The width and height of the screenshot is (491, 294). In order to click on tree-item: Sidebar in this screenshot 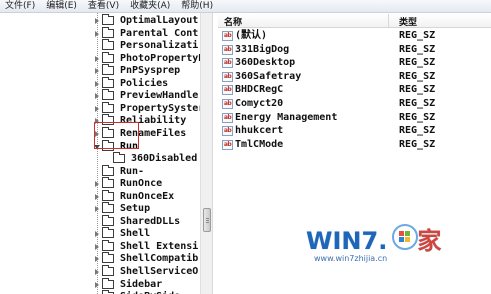, I will do `click(100, 284)`.